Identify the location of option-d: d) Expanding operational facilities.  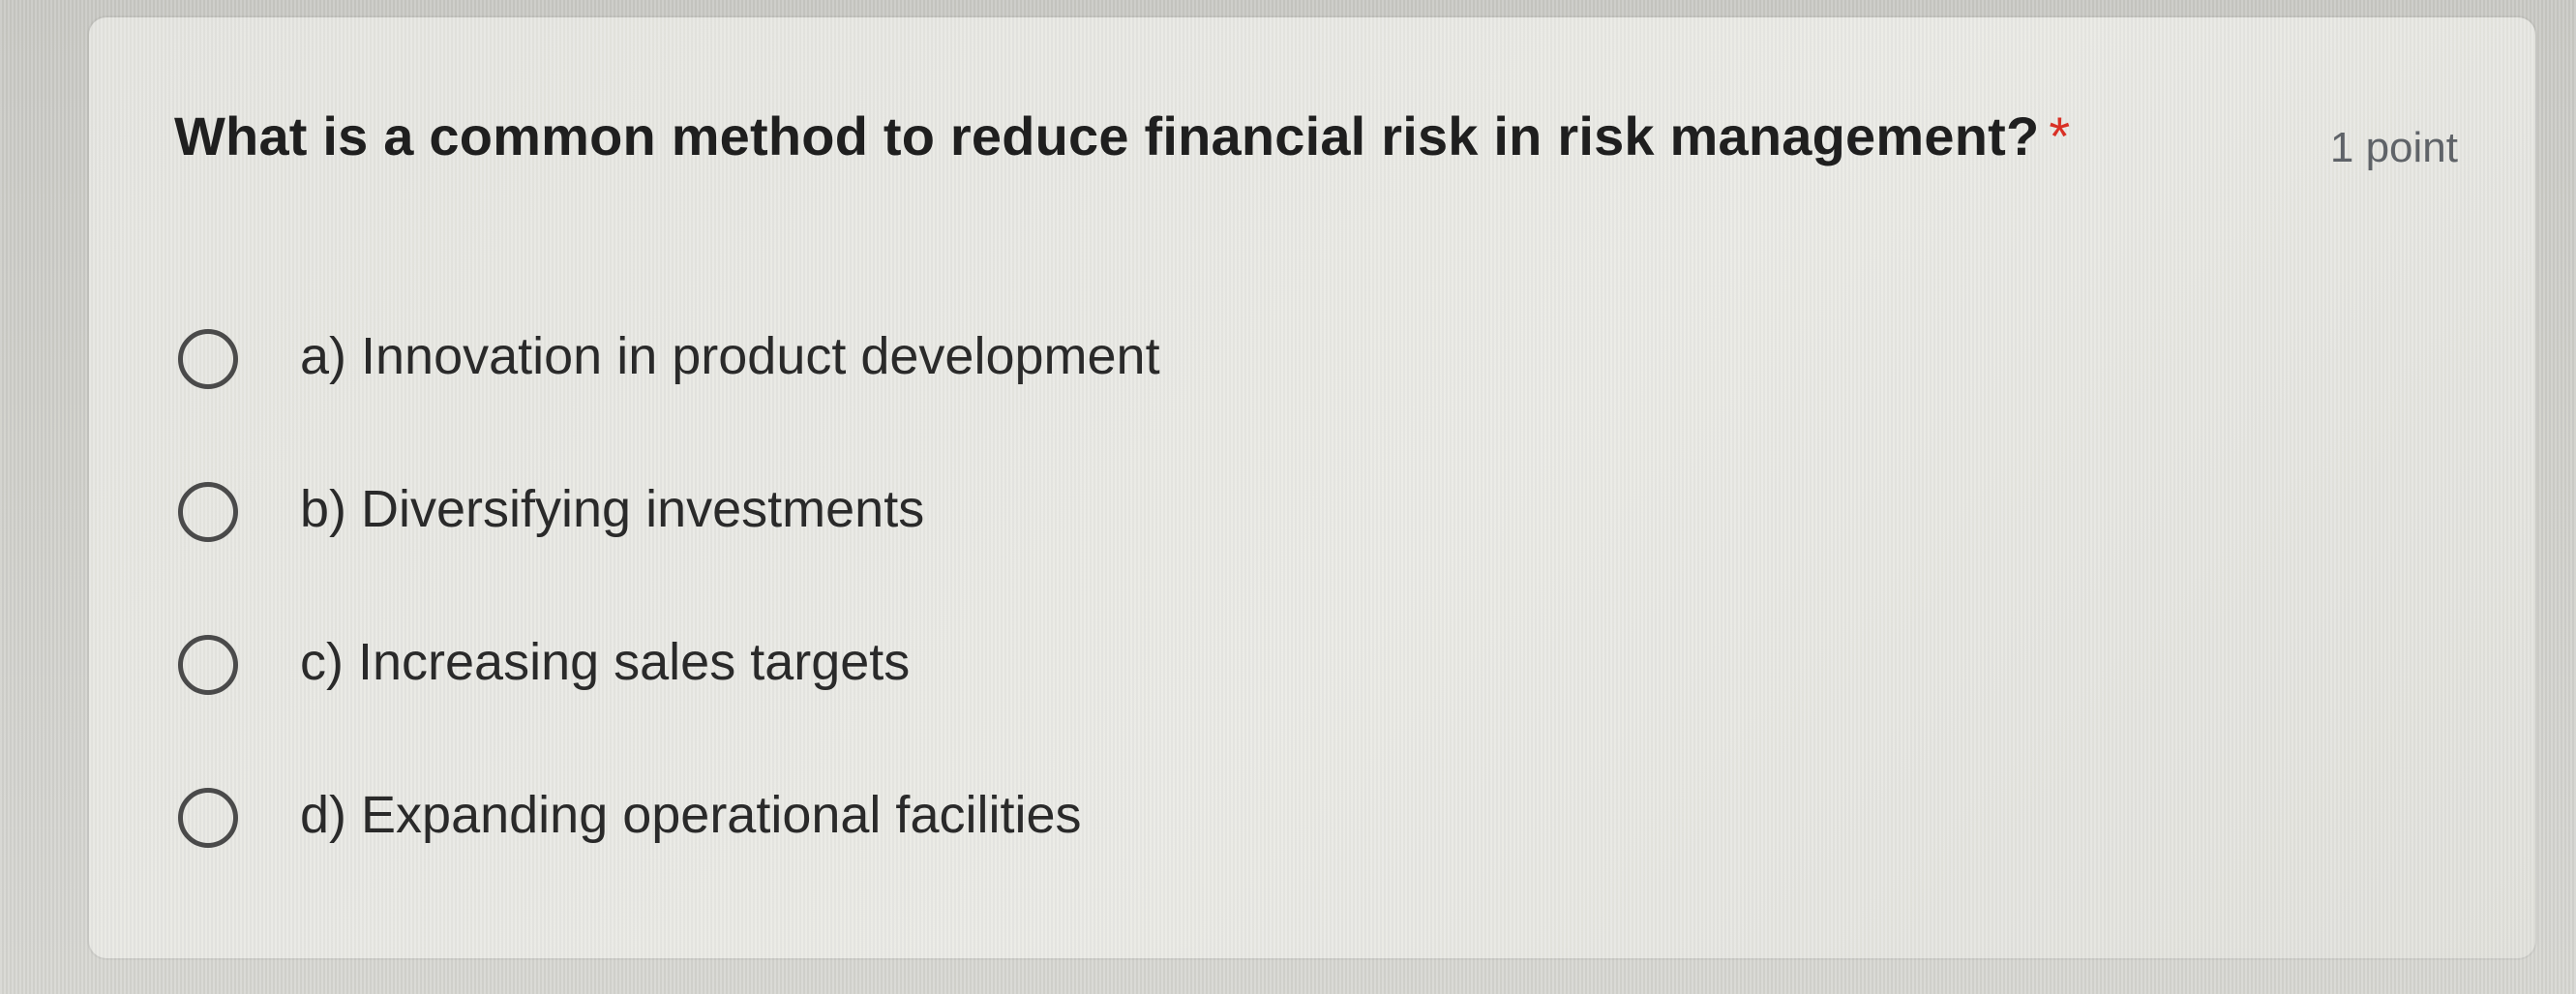
(952, 843).